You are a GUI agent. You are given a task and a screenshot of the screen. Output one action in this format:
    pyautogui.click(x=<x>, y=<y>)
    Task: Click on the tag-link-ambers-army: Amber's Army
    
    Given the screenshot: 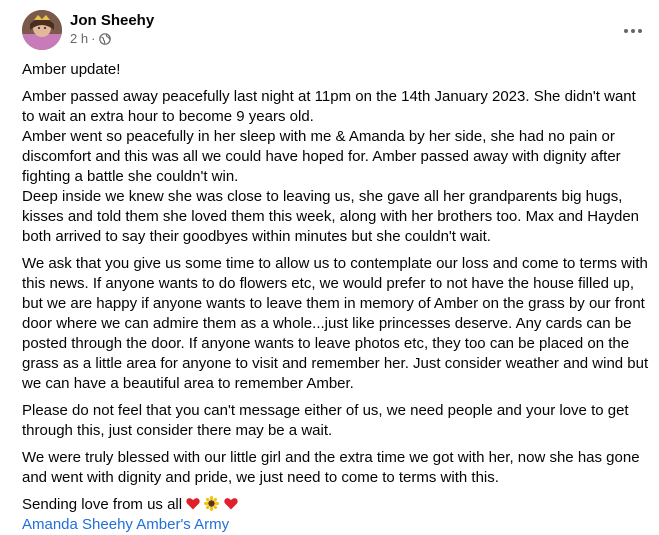 What is the action you would take?
    pyautogui.click(x=182, y=524)
    